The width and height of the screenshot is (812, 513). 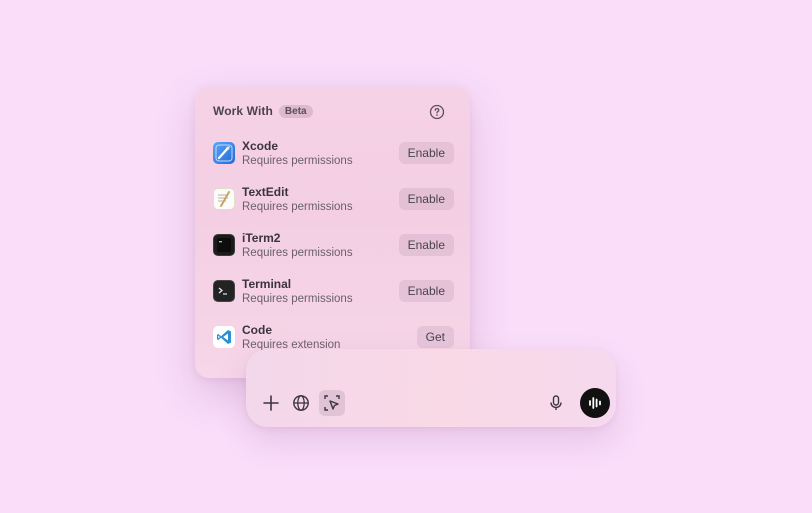 I want to click on microphone-icon, so click(x=556, y=403).